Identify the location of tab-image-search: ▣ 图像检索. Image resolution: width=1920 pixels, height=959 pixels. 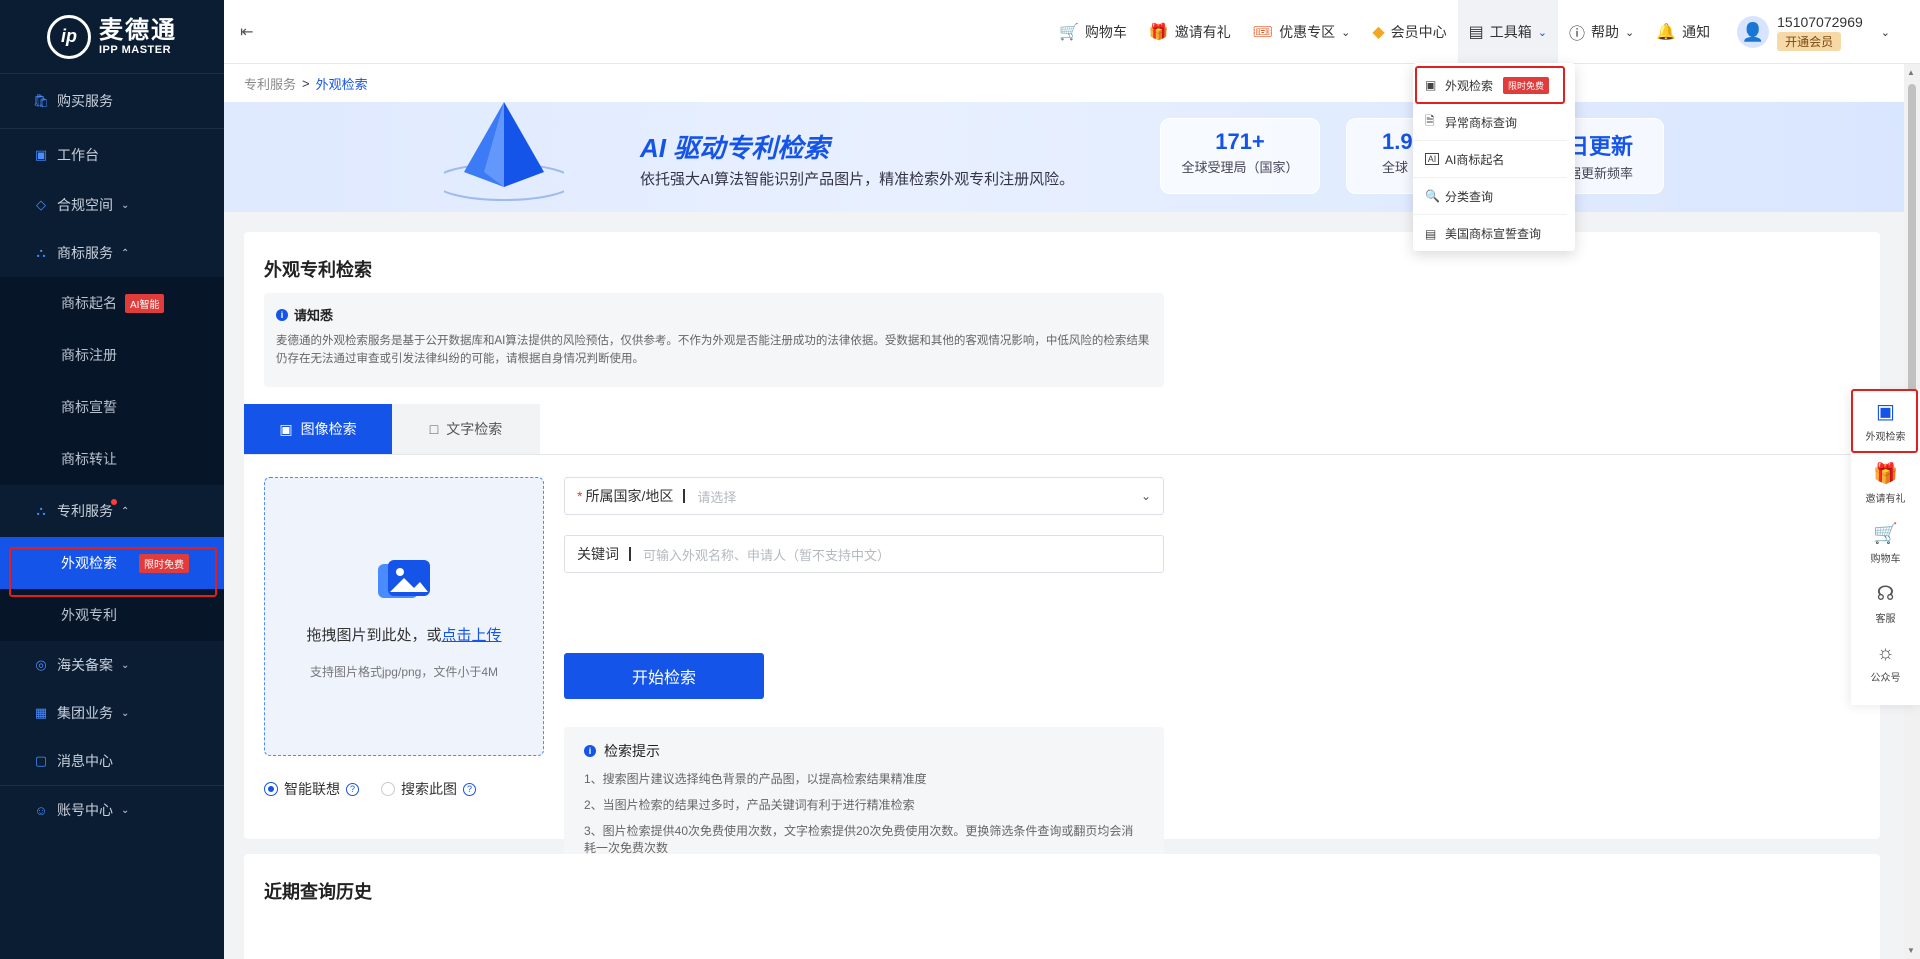
(318, 429).